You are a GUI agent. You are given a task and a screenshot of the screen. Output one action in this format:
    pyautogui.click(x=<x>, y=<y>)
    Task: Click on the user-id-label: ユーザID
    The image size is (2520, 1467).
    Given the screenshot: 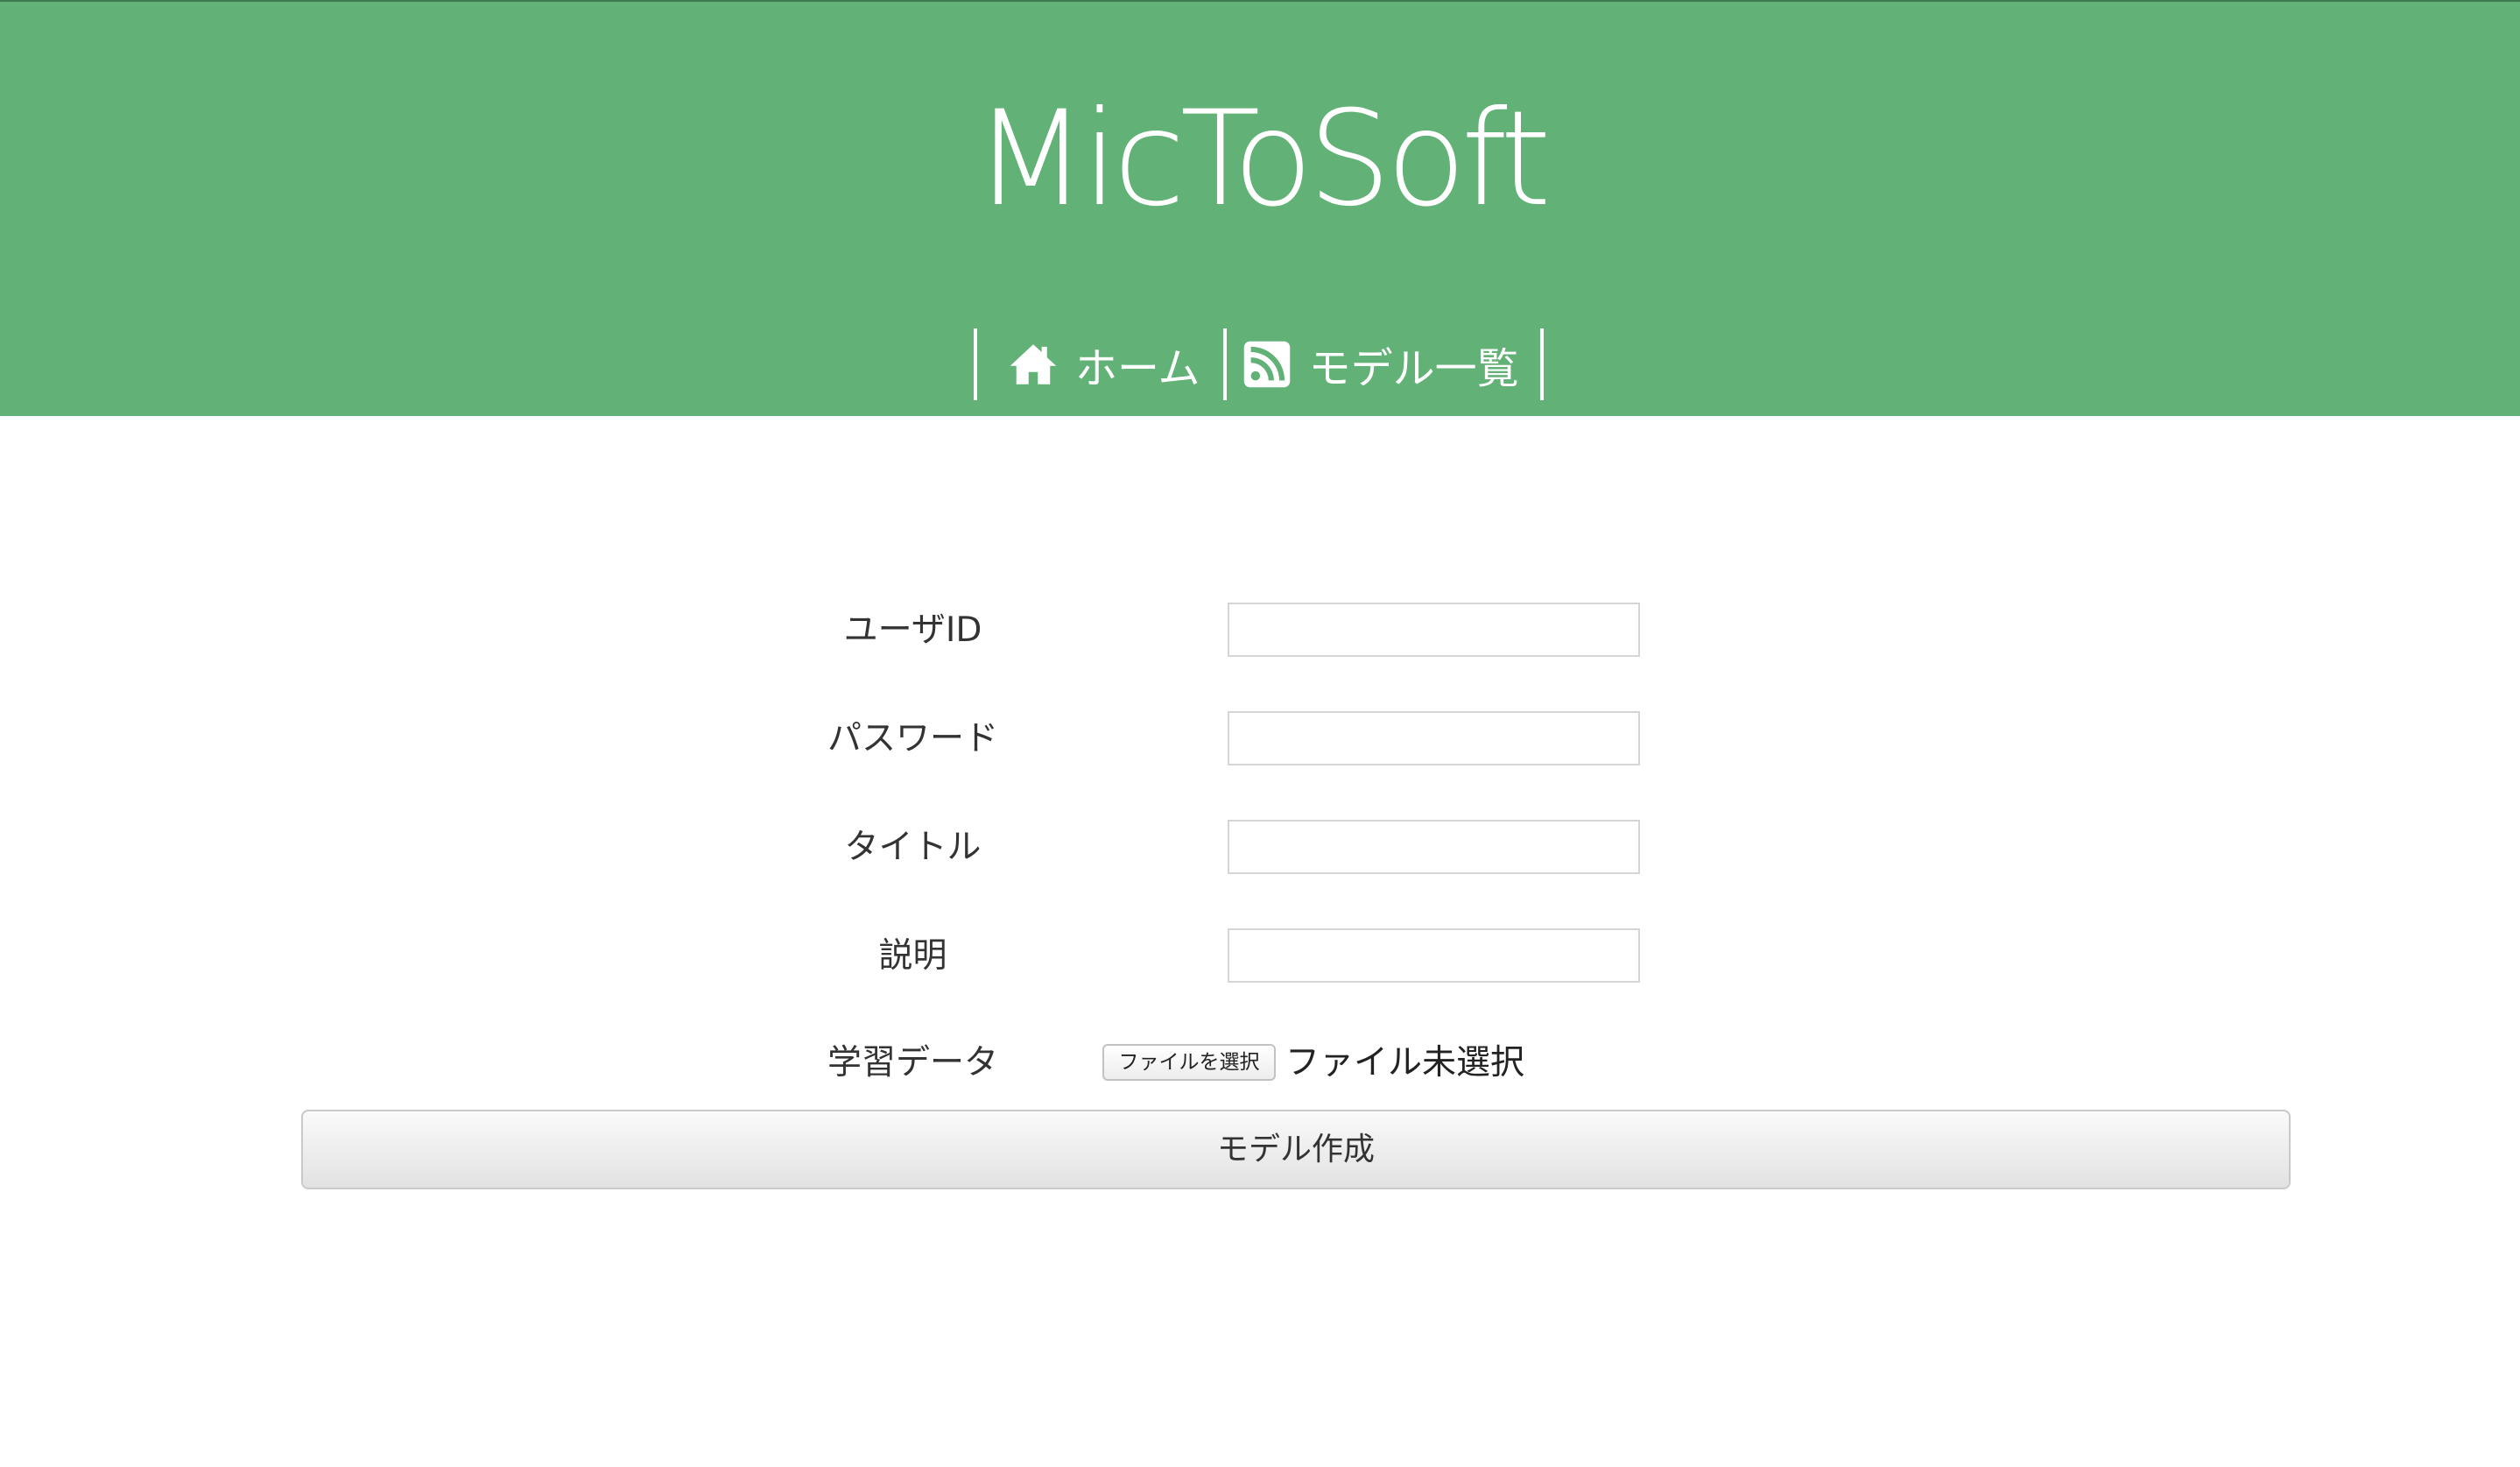 What is the action you would take?
    pyautogui.click(x=912, y=630)
    